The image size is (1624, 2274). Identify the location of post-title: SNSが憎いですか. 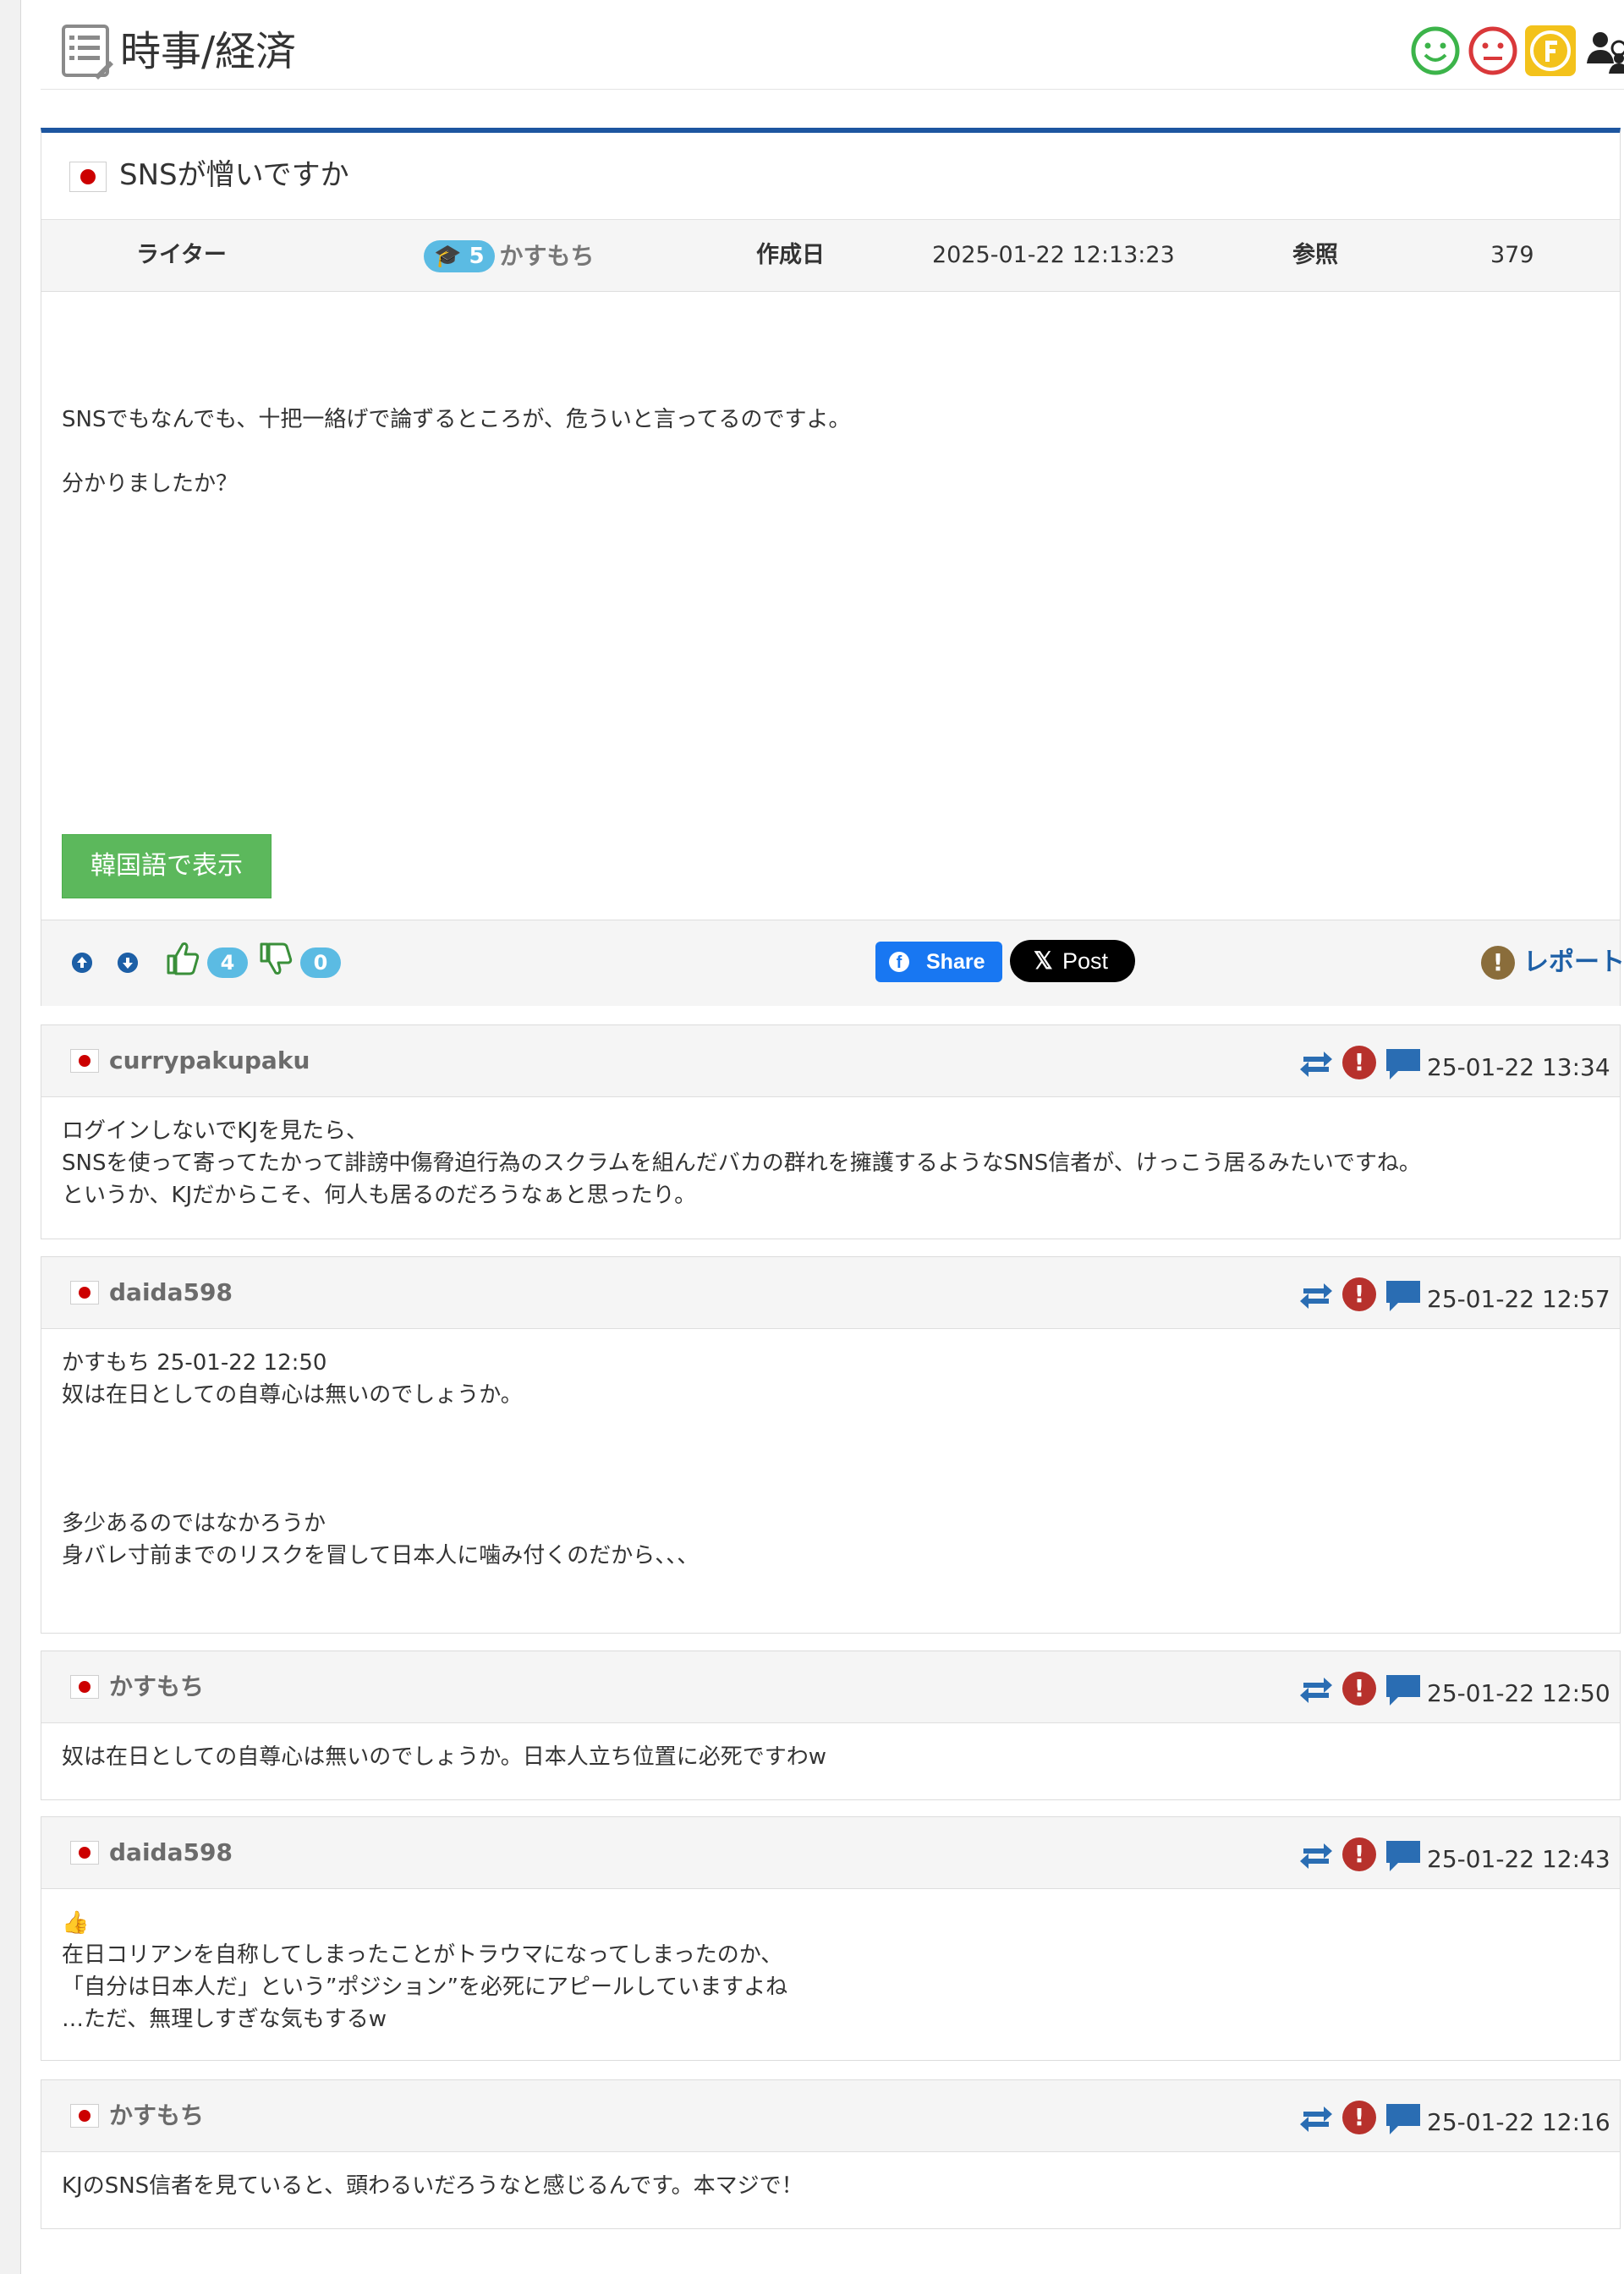
(234, 175).